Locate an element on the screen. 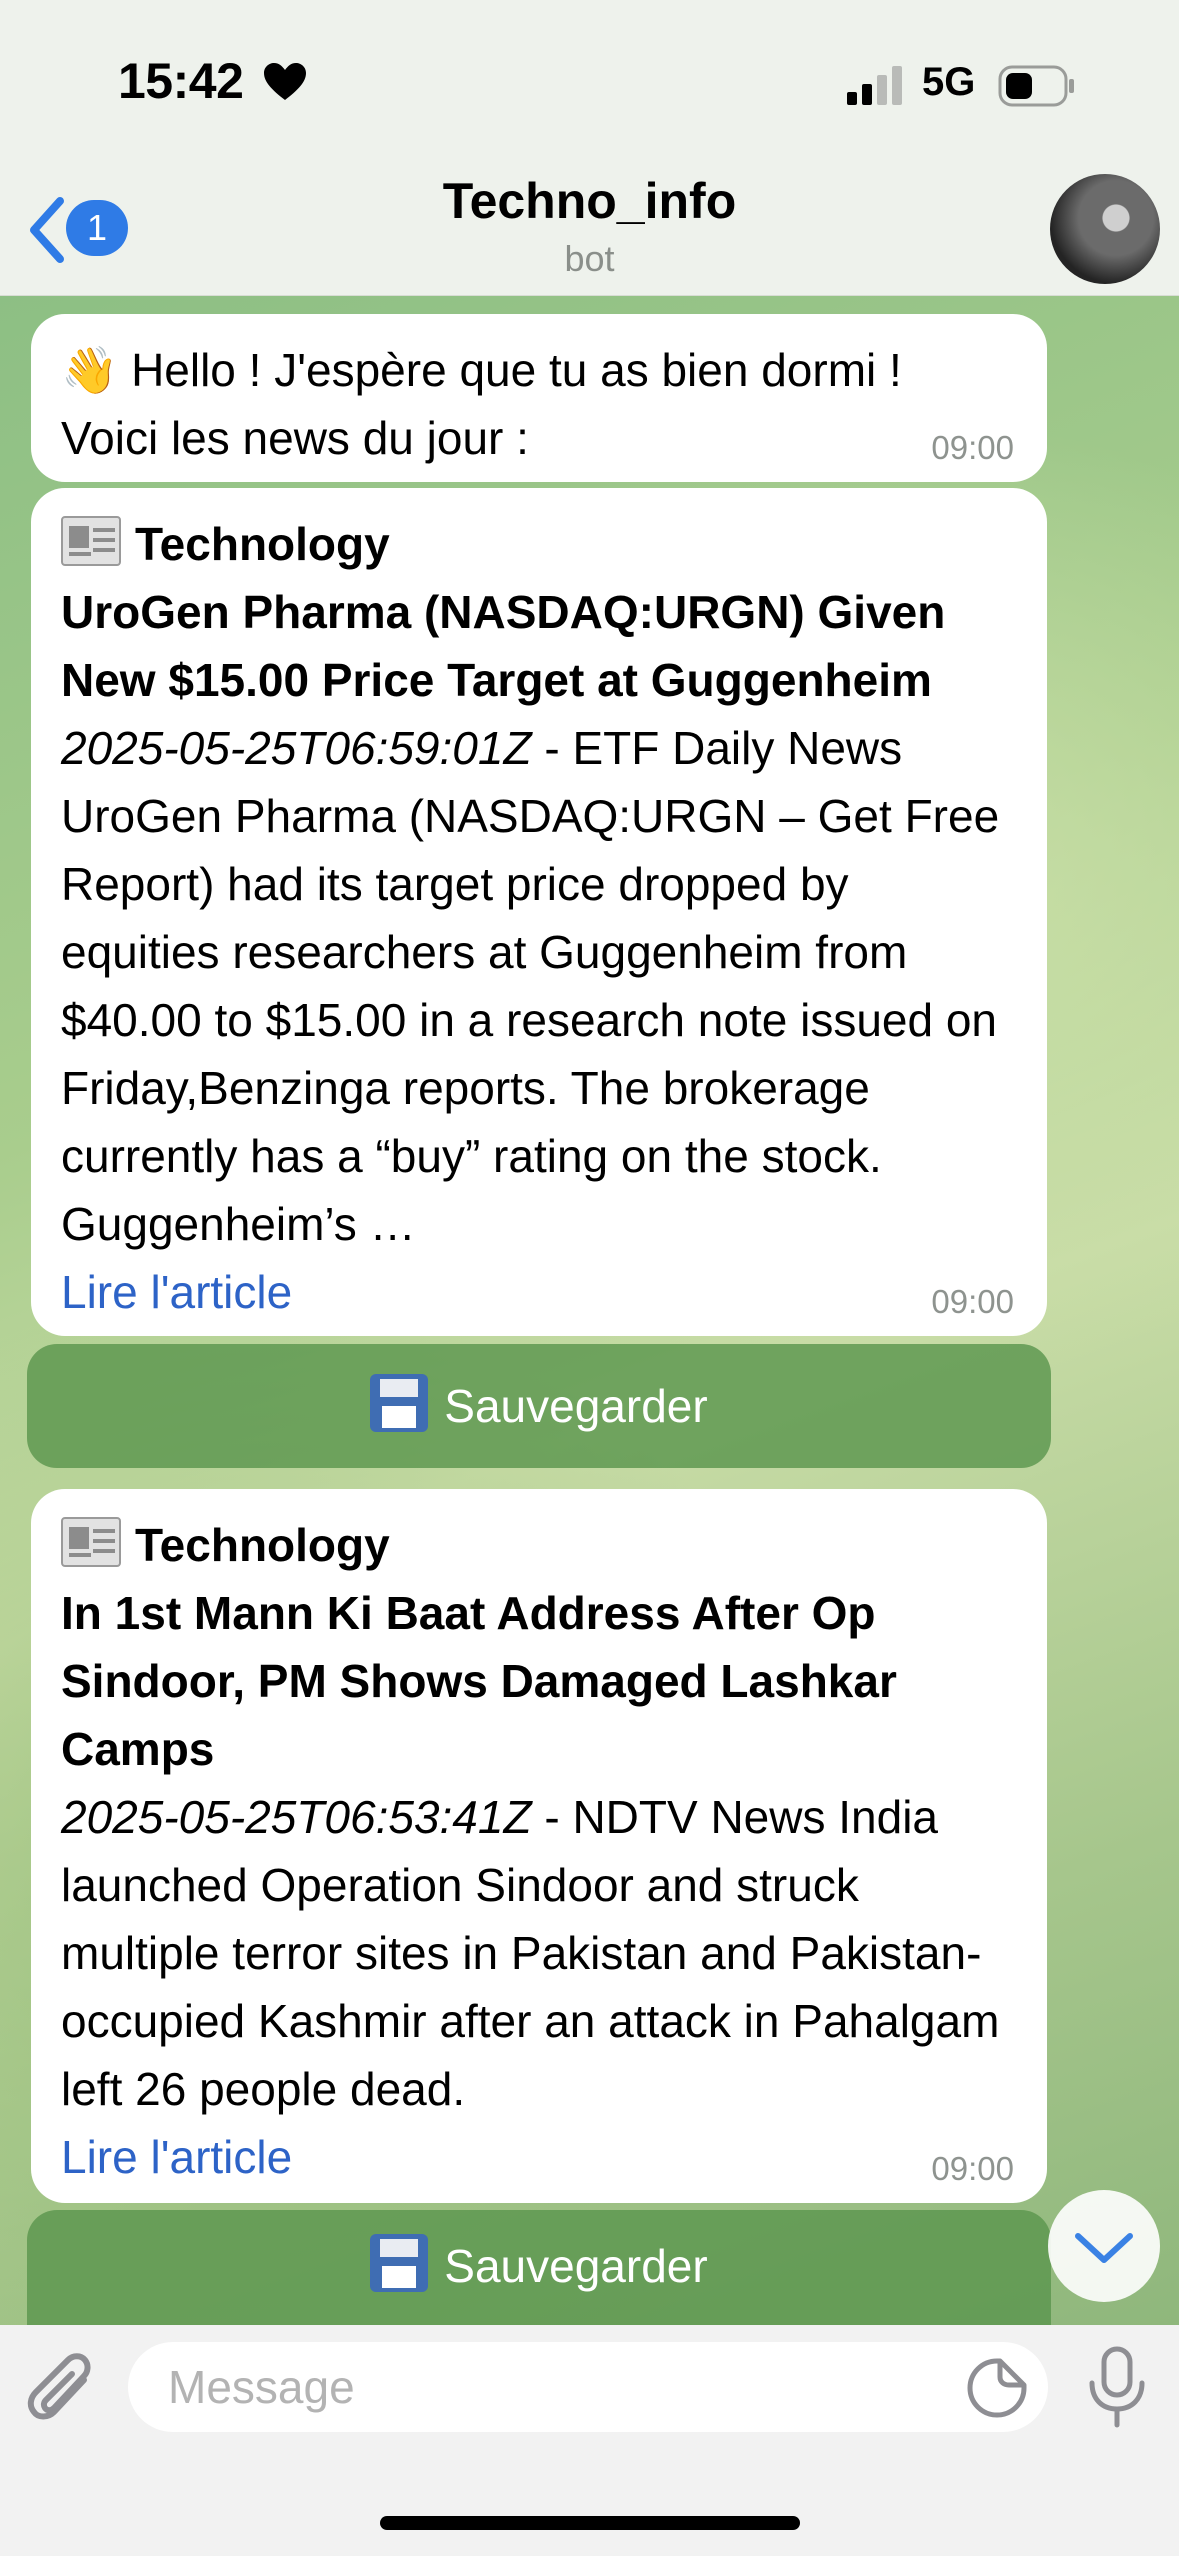 The image size is (1179, 2556). microphone-icon is located at coordinates (1117, 2388).